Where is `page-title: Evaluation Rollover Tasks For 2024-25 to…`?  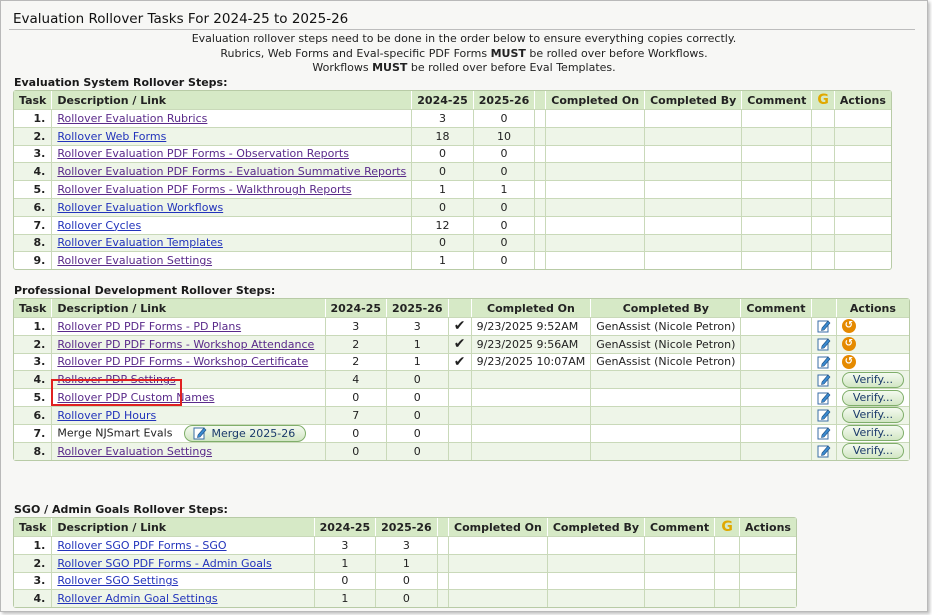 page-title: Evaluation Rollover Tasks For 2024-25 to… is located at coordinates (181, 19).